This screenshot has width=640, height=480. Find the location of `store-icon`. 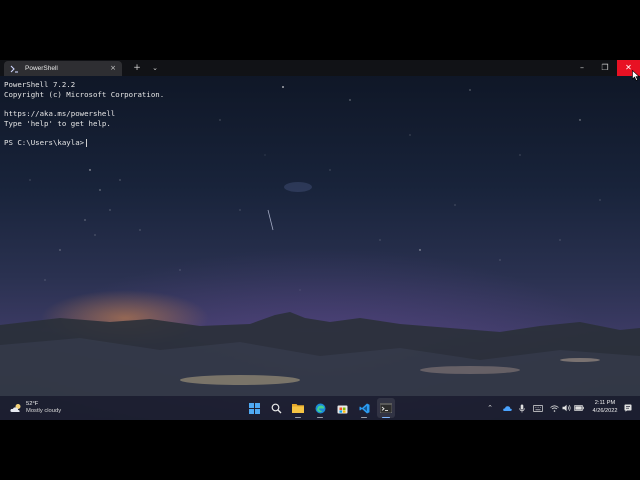

store-icon is located at coordinates (342, 409).